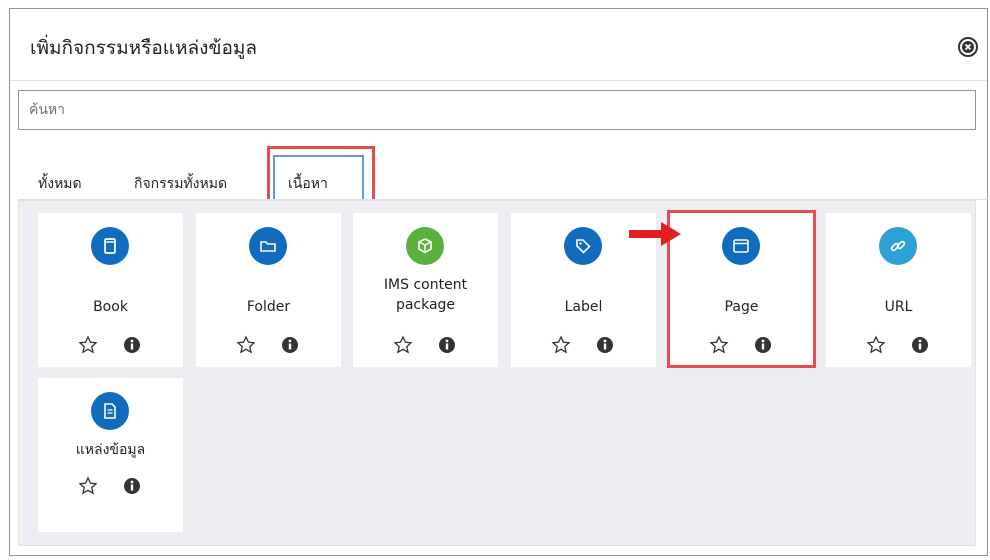  What do you see at coordinates (144, 48) in the screenshot?
I see `dialog-title: เพิ่มกิจกรรมหรือแหล่งข้อมูล` at bounding box center [144, 48].